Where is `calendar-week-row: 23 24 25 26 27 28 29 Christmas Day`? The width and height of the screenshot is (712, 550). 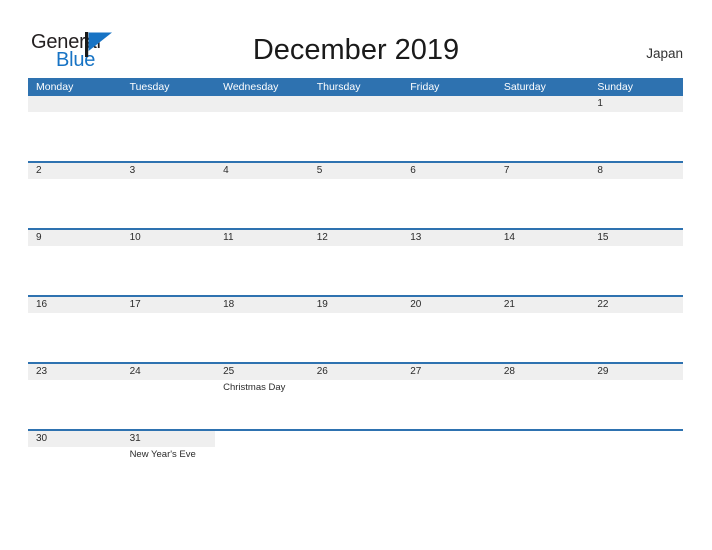
calendar-week-row: 23 24 25 26 27 28 29 Christmas Day is located at coordinates (355, 397).